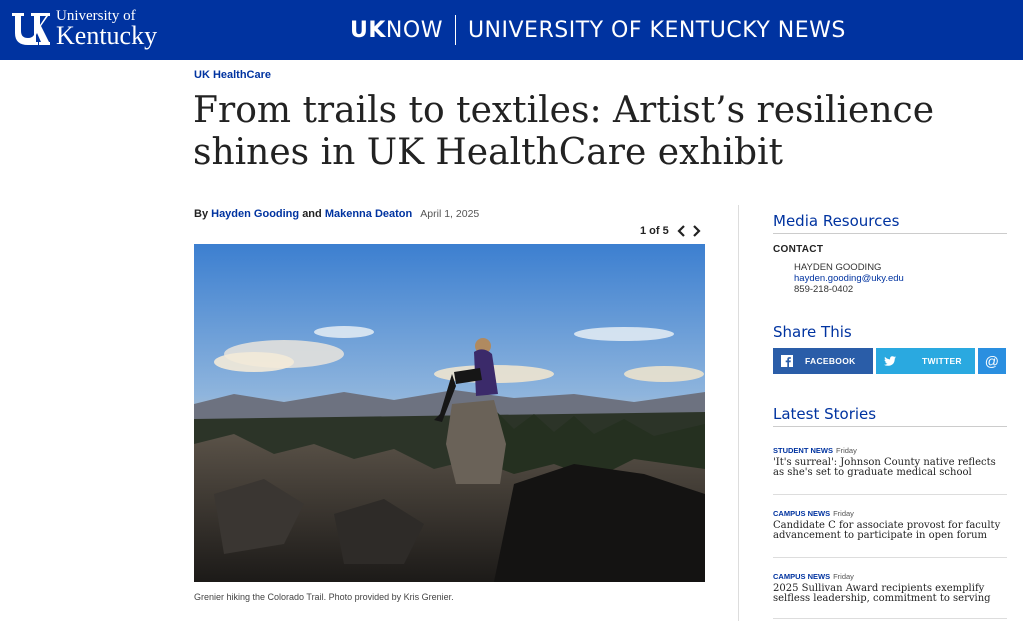 The height and width of the screenshot is (621, 1023). I want to click on column-divider, so click(738, 413).